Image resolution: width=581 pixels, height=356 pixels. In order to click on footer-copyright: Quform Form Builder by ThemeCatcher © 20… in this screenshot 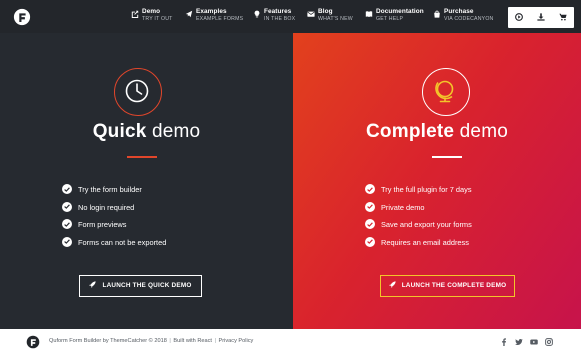, I will do `click(108, 341)`.